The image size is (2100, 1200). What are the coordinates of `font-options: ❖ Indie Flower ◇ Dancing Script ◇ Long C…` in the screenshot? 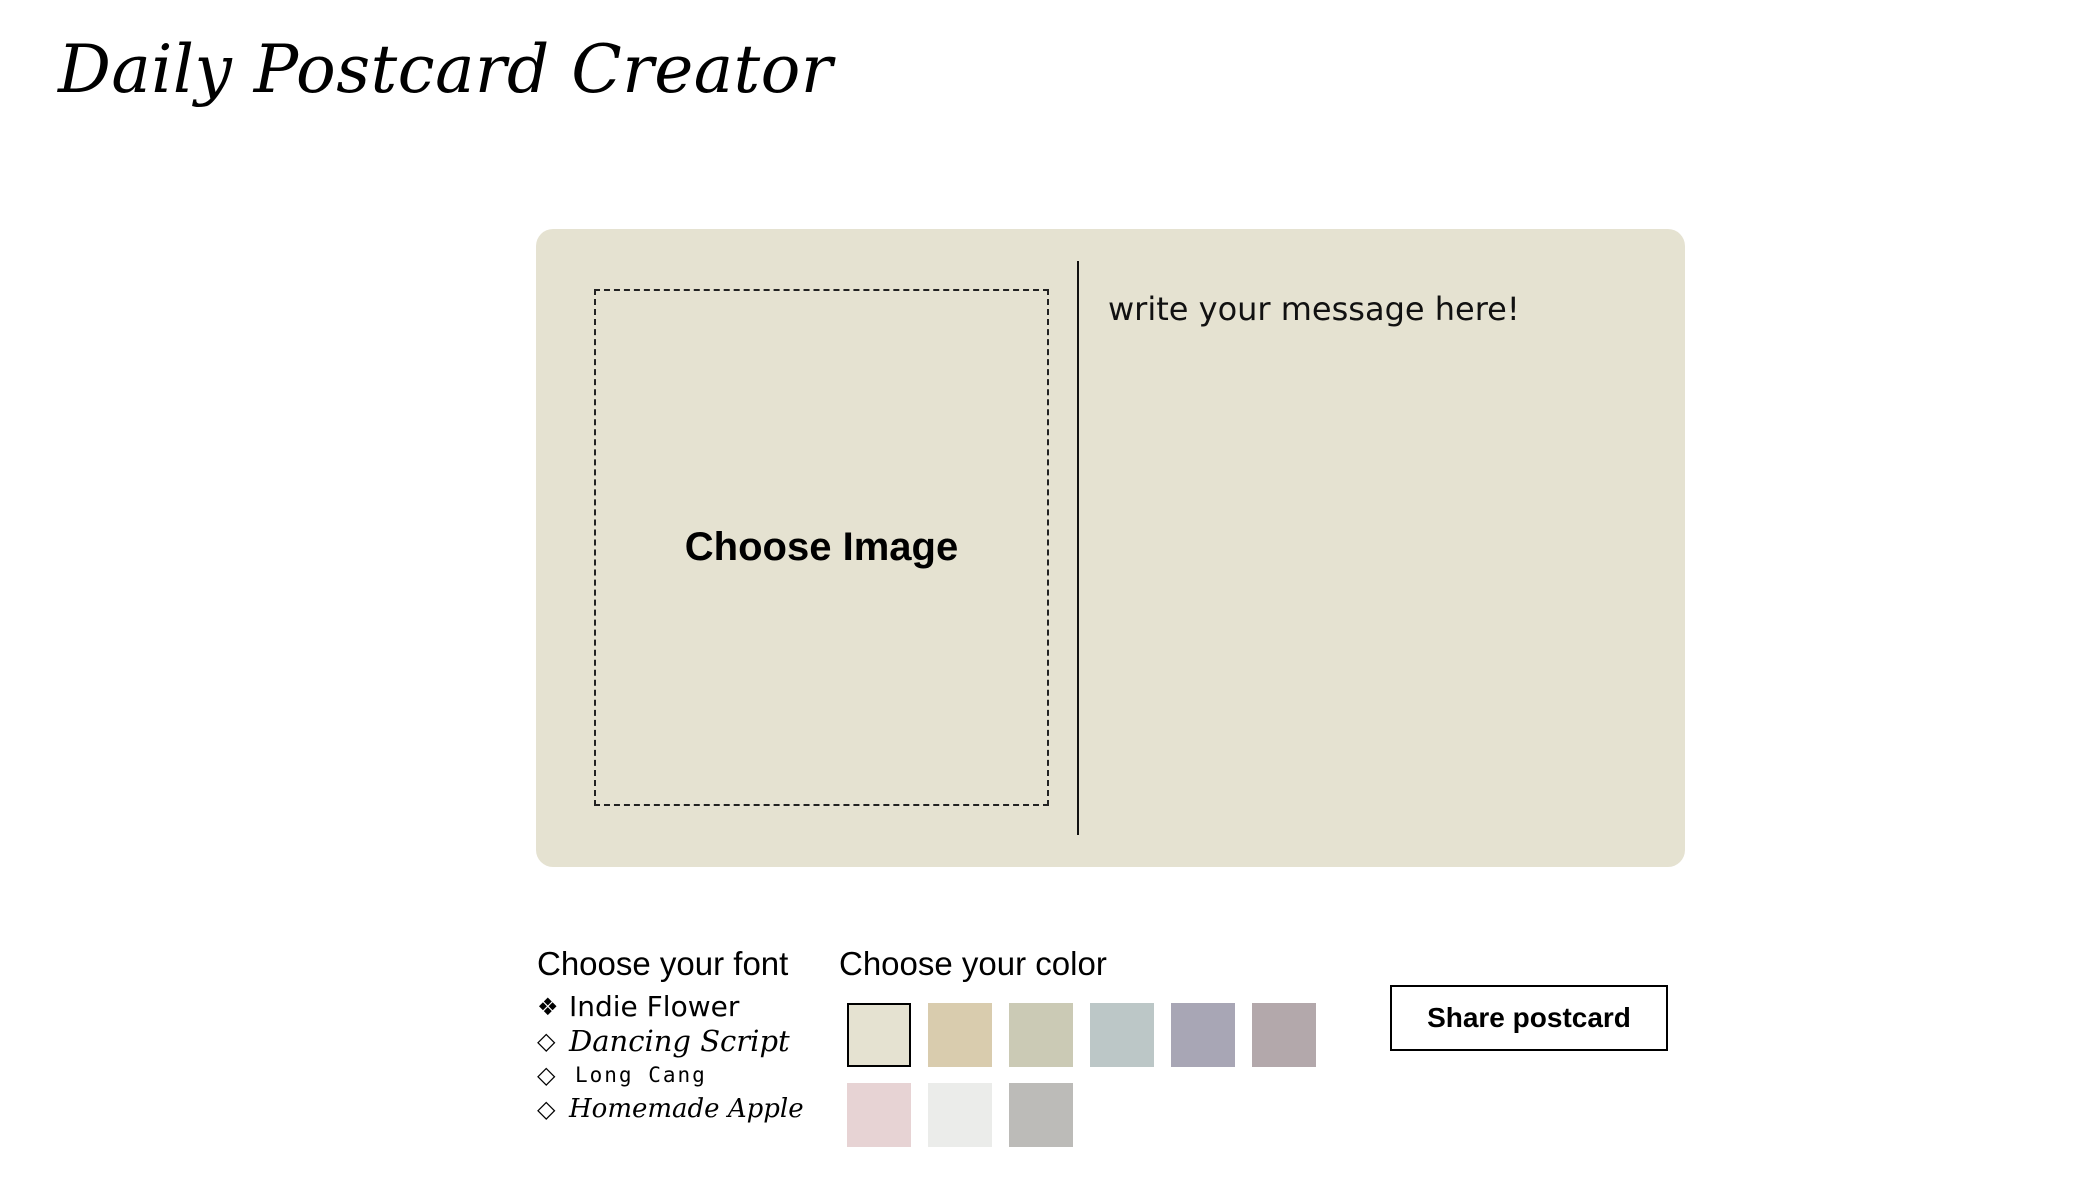 It's located at (670, 1058).